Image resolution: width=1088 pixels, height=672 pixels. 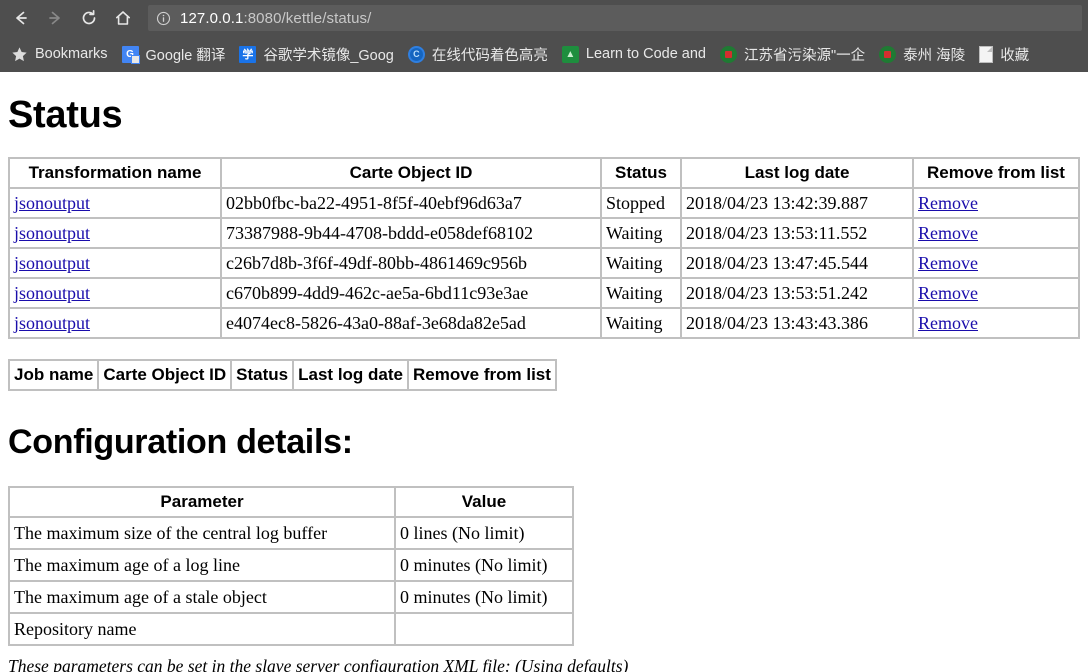 I want to click on cell-parameter: Repository name, so click(x=202, y=629).